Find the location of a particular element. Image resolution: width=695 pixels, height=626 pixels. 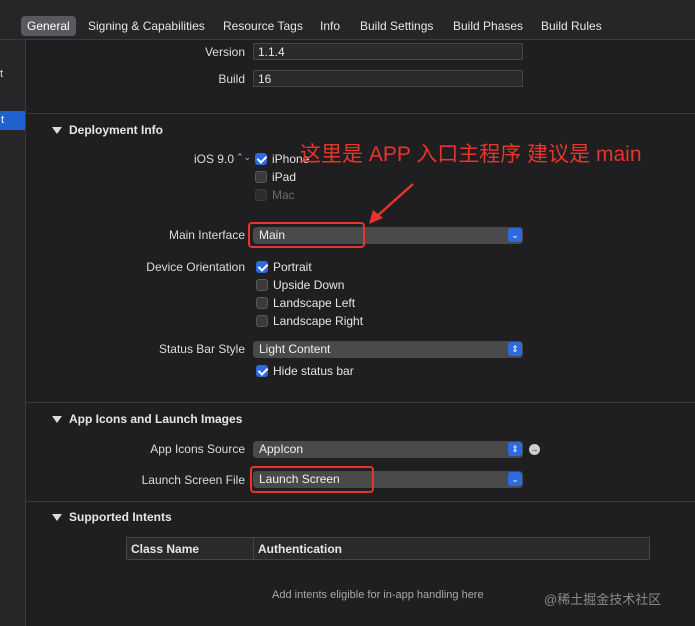

hide-status-bar-label: Hide status bar is located at coordinates (313, 371).